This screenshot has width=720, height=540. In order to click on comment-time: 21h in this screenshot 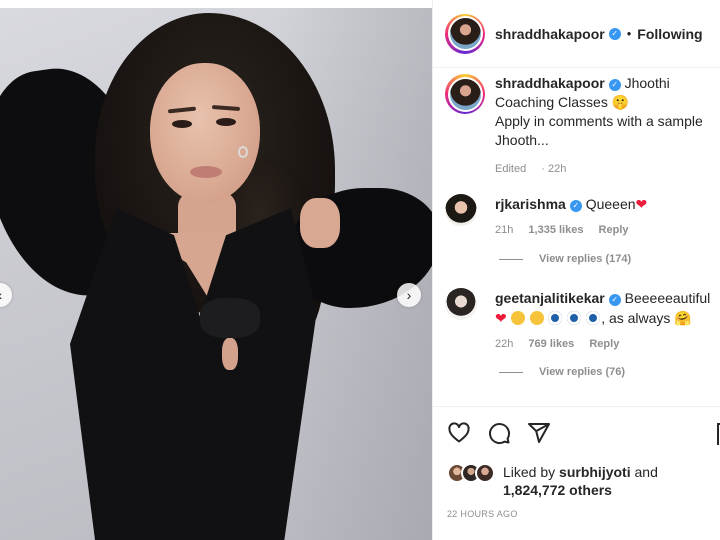, I will do `click(504, 230)`.